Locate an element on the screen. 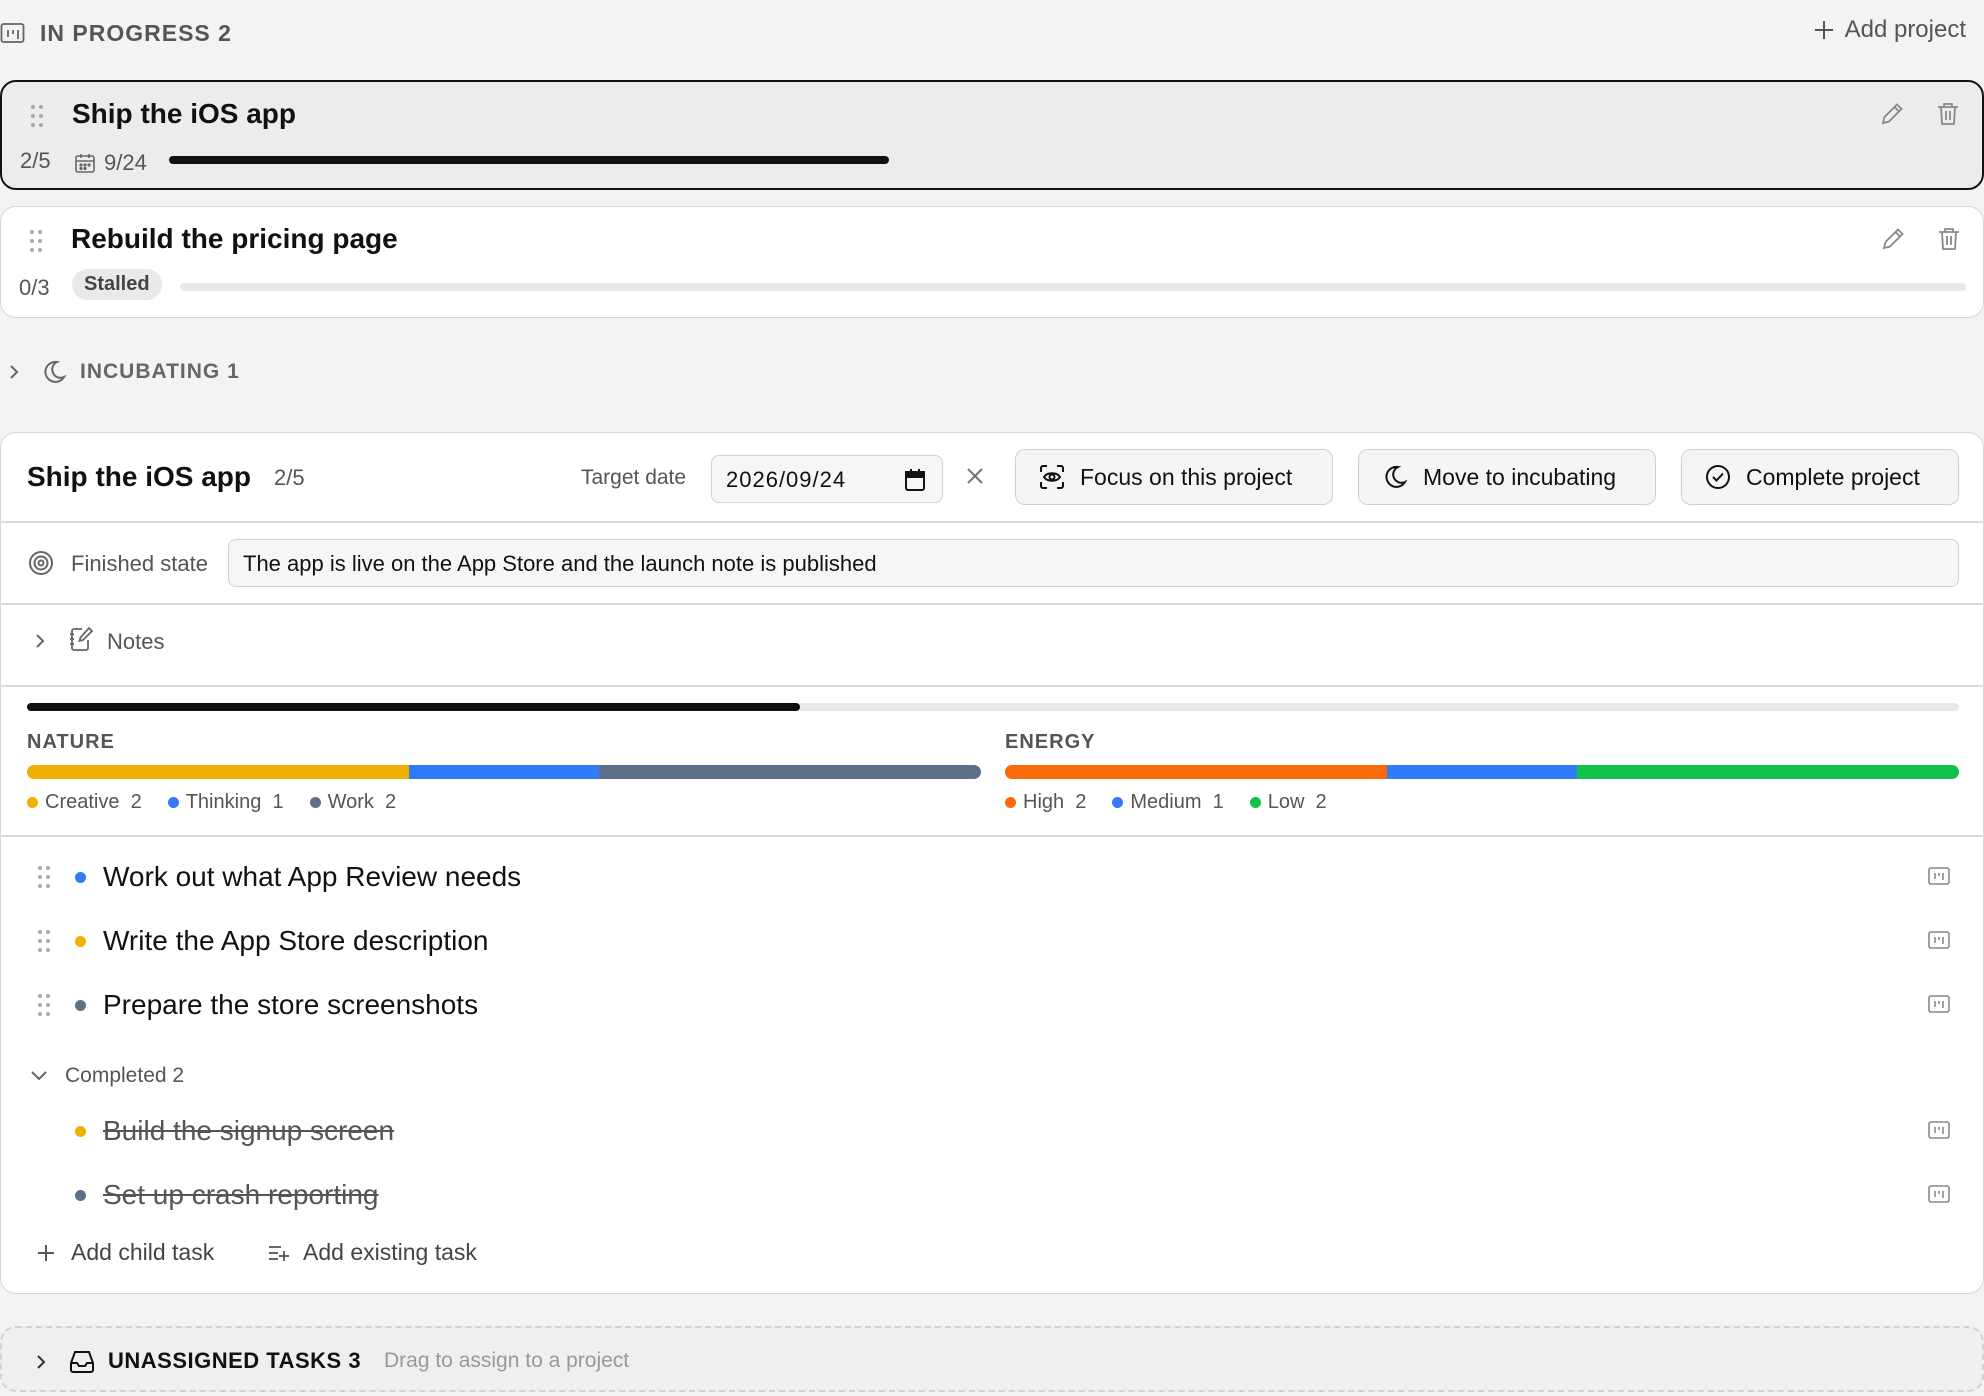  add-child-task-button: Add child task is located at coordinates (124, 1252).